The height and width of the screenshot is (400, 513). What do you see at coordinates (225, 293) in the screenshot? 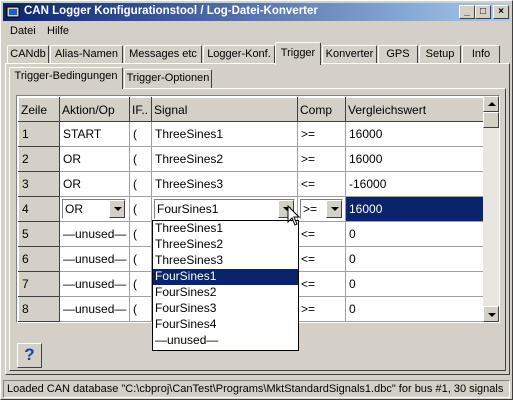
I see `dropdown-option: FourSines2` at bounding box center [225, 293].